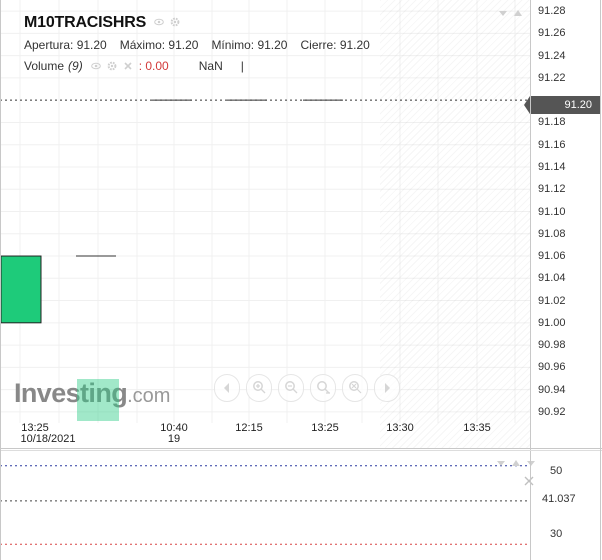  Describe the element at coordinates (400, 428) in the screenshot. I see `time-tick: 13:30` at that location.